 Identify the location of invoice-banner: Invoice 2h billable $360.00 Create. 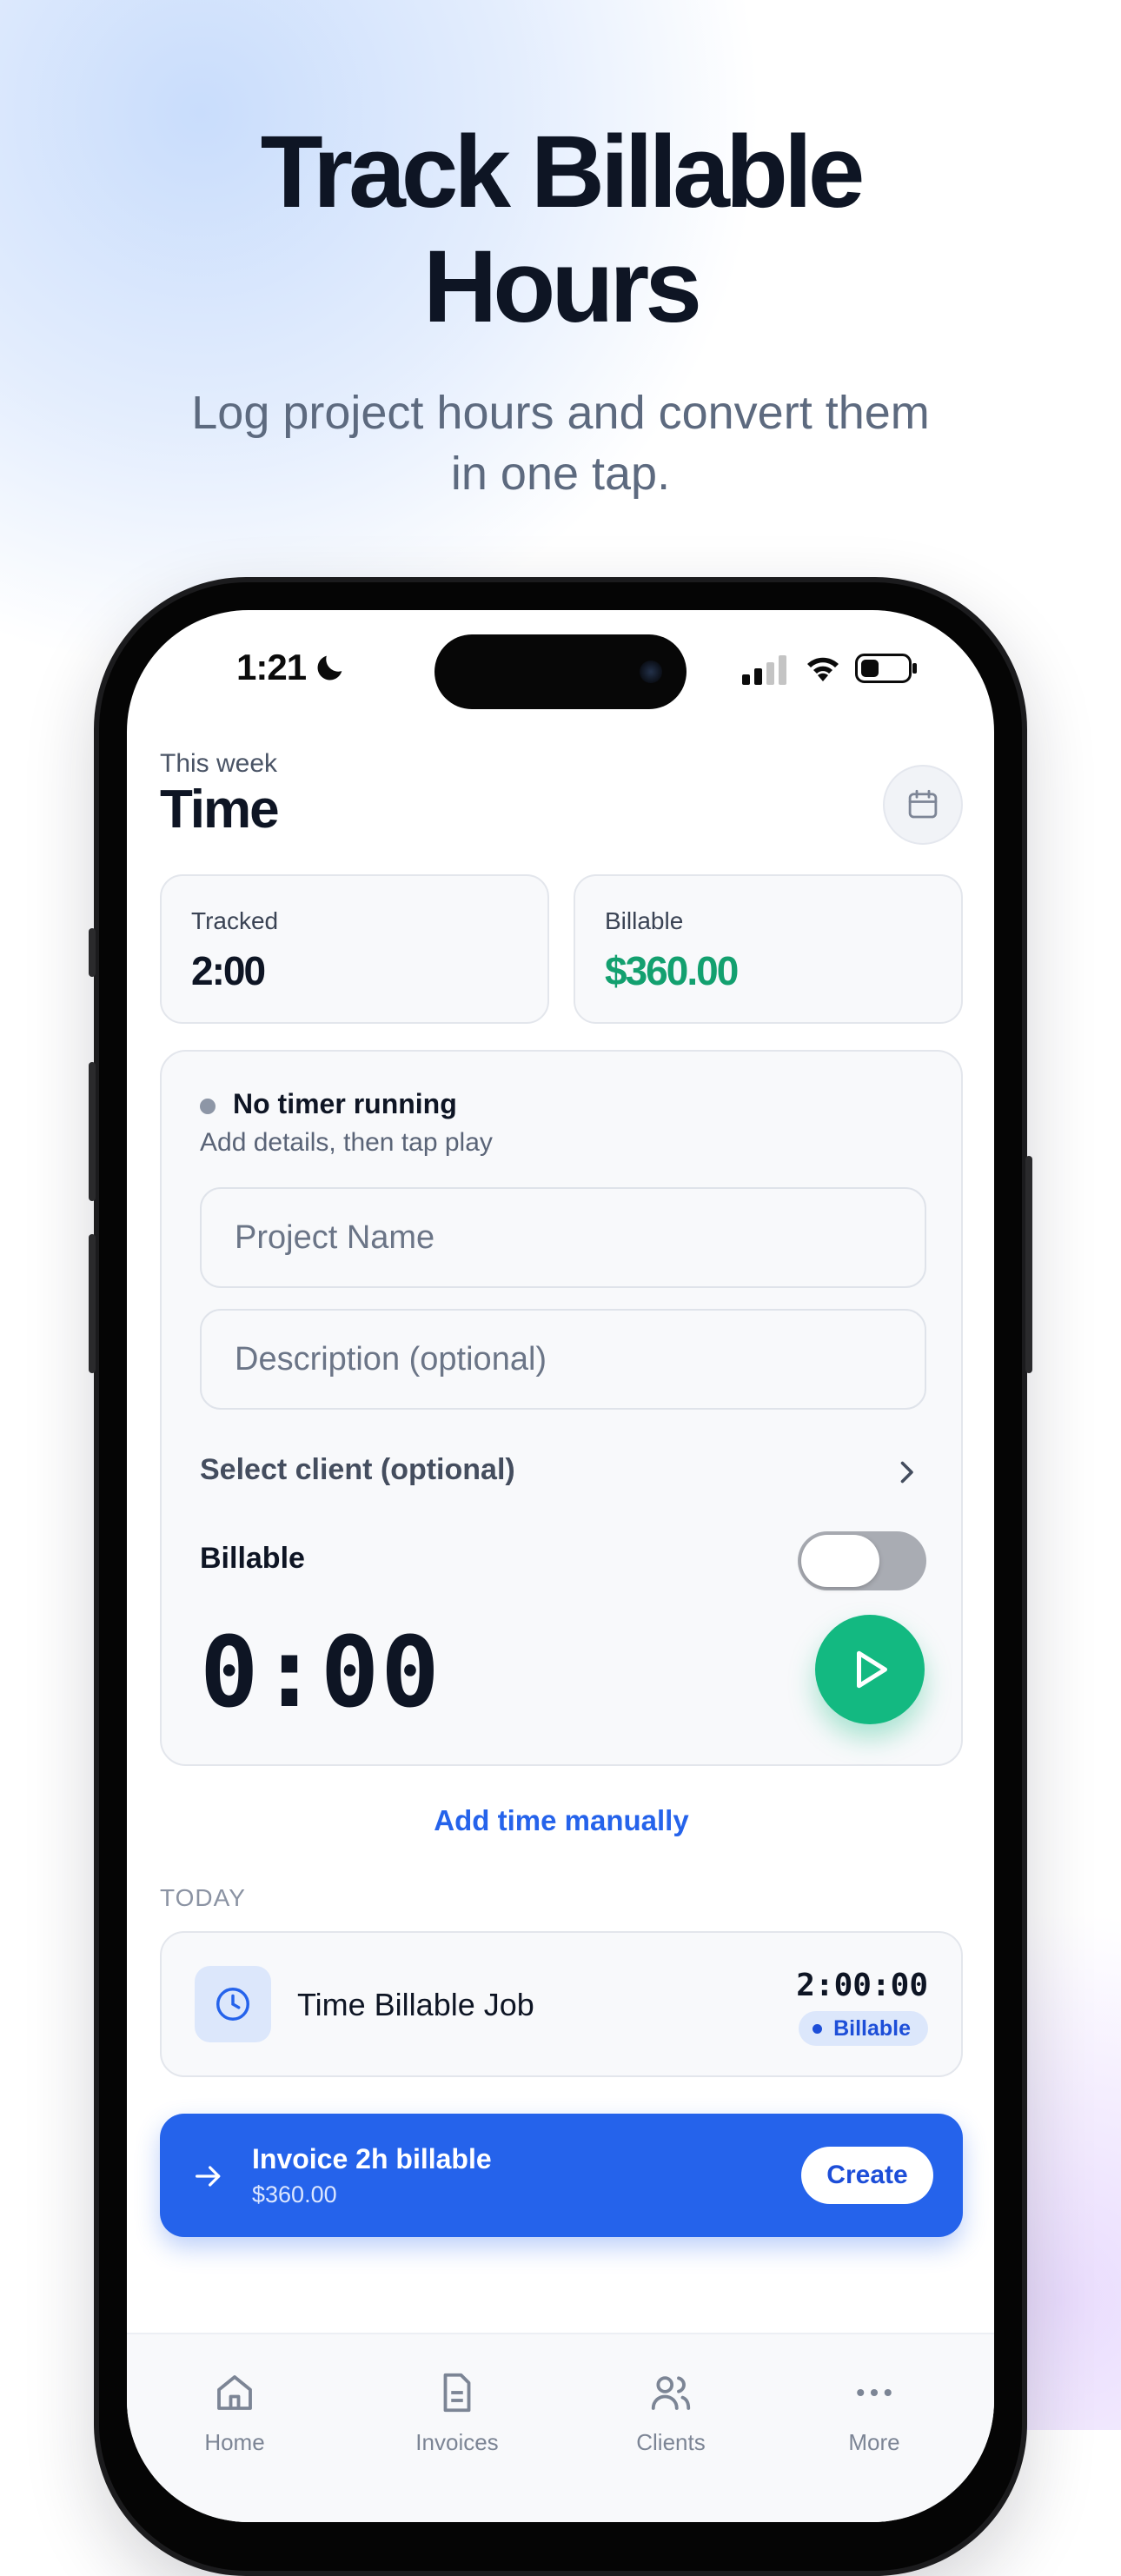
(561, 2175).